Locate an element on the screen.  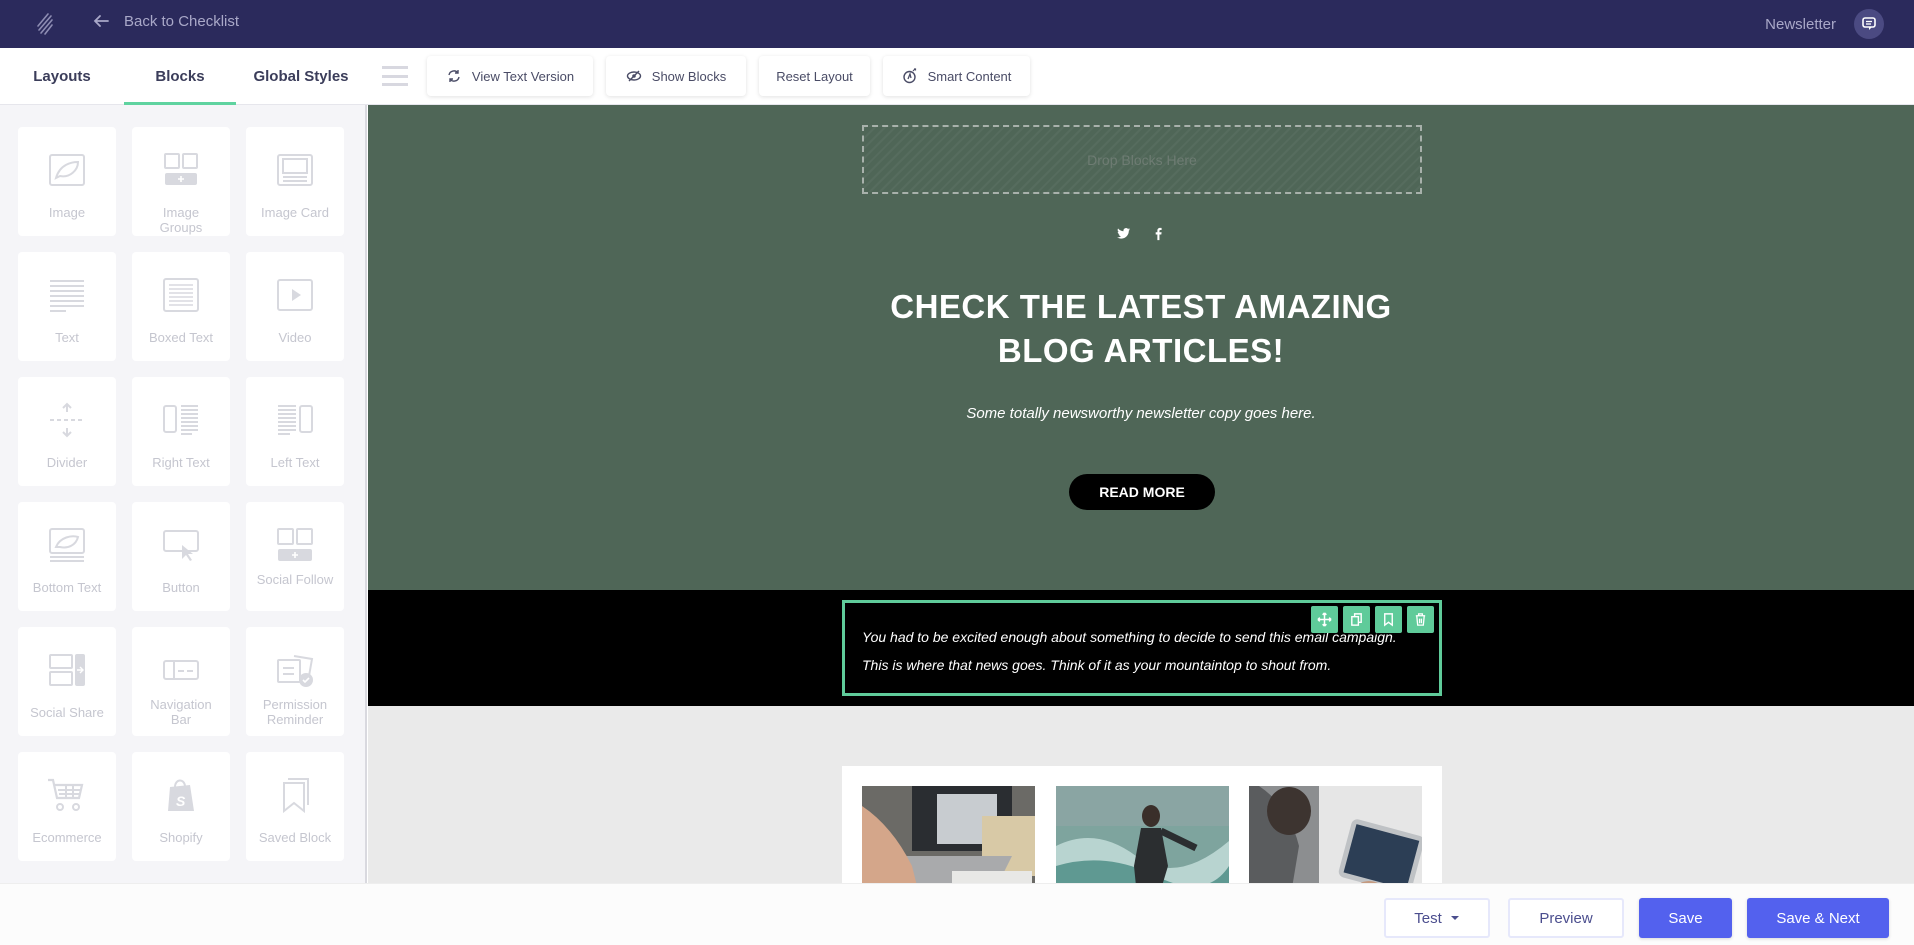
reset-layout-button: Reset Layout is located at coordinates (814, 76).